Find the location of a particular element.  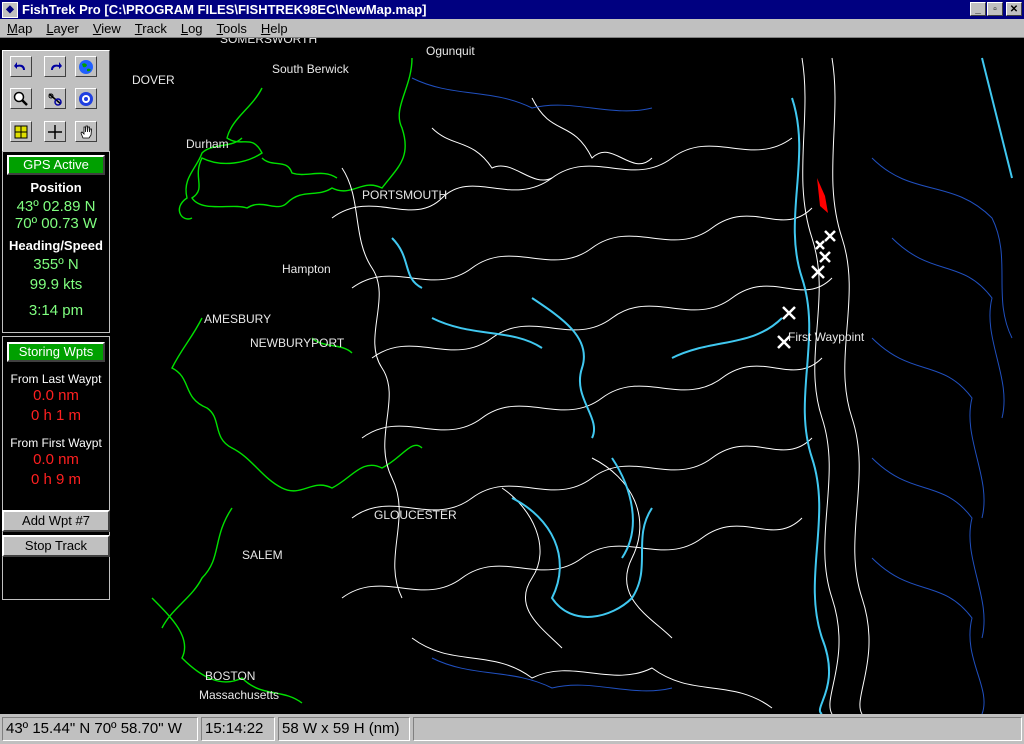

menu-log: Log is located at coordinates (192, 28).